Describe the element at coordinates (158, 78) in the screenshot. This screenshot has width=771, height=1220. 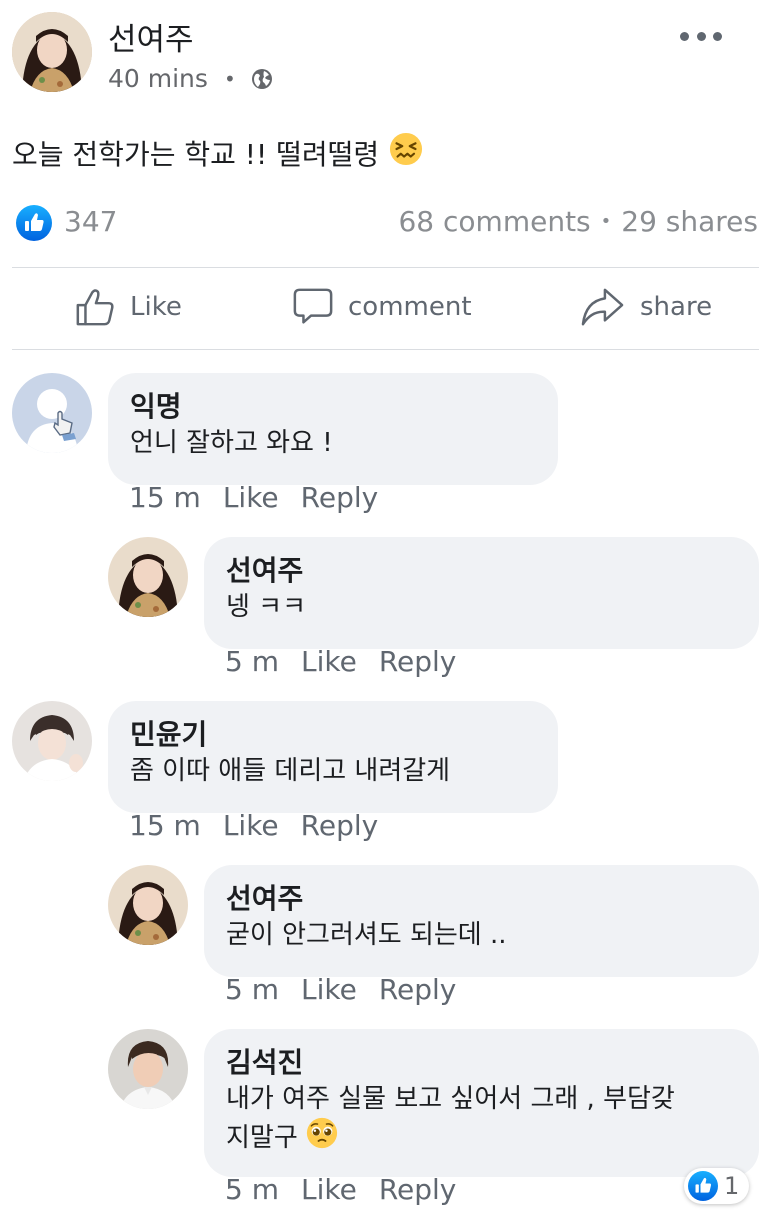
I see `post-time: 40 mins` at that location.